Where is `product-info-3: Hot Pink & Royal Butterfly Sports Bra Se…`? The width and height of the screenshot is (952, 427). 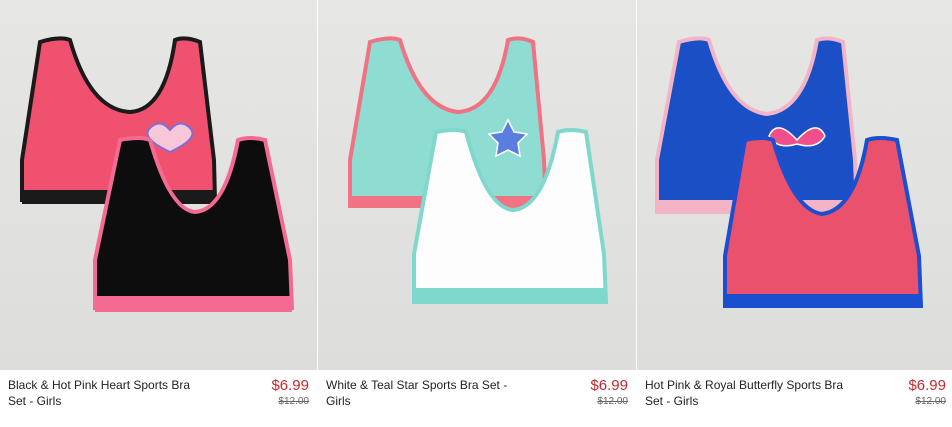
product-info-3: Hot Pink & Royal Butterfly Sports Bra Se… is located at coordinates (794, 398).